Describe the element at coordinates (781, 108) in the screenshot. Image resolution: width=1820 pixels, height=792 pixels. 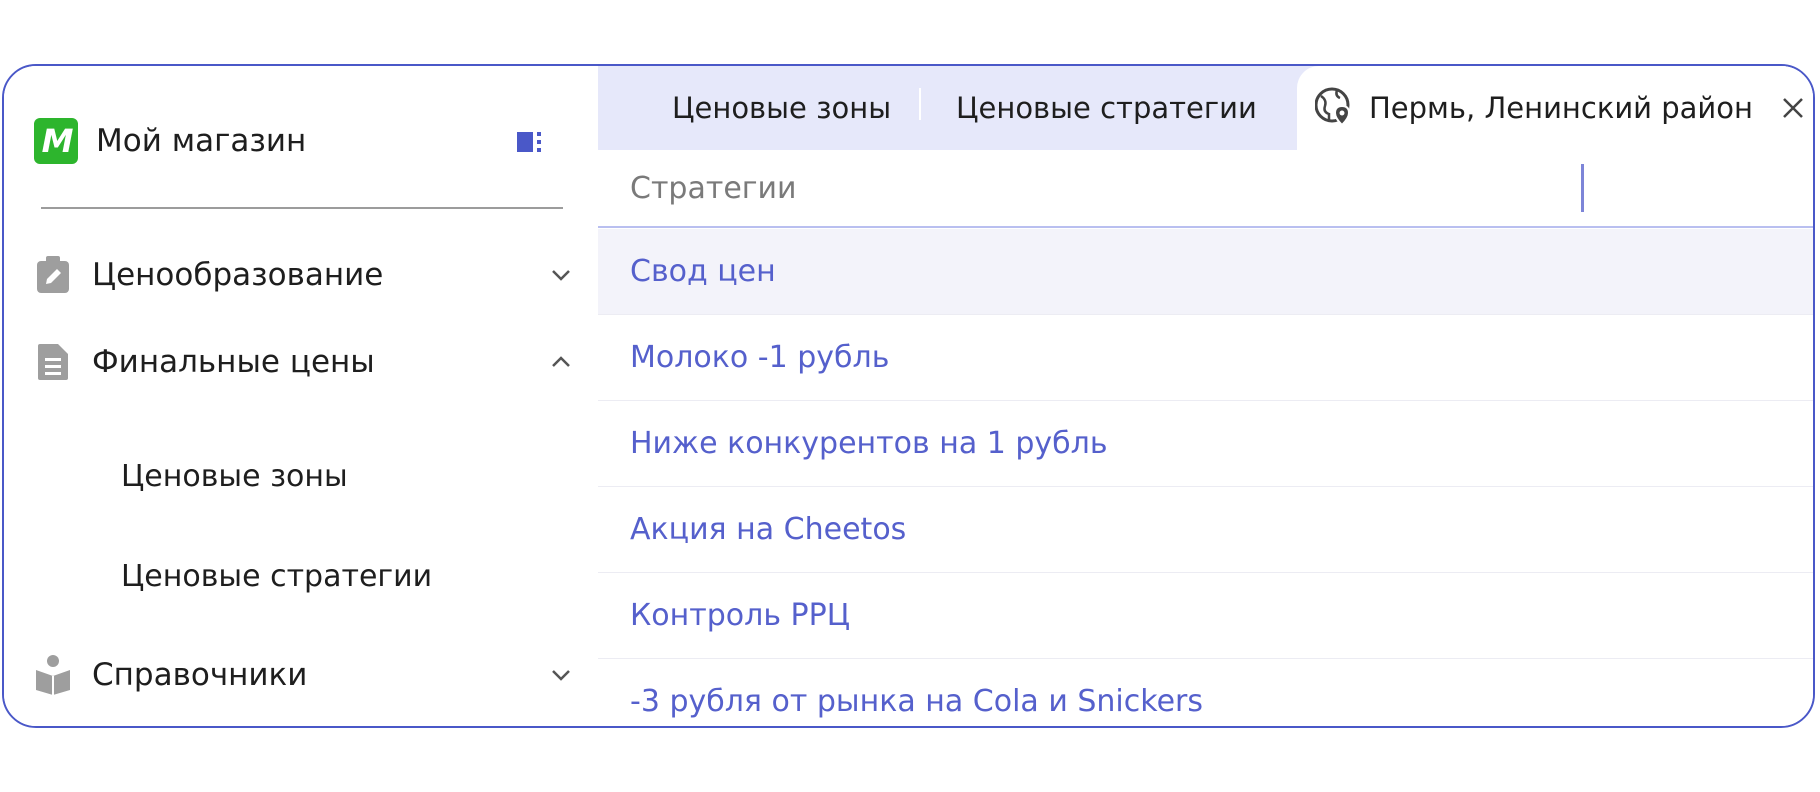
I see `tab-price-zones: Ценовые зоны` at that location.